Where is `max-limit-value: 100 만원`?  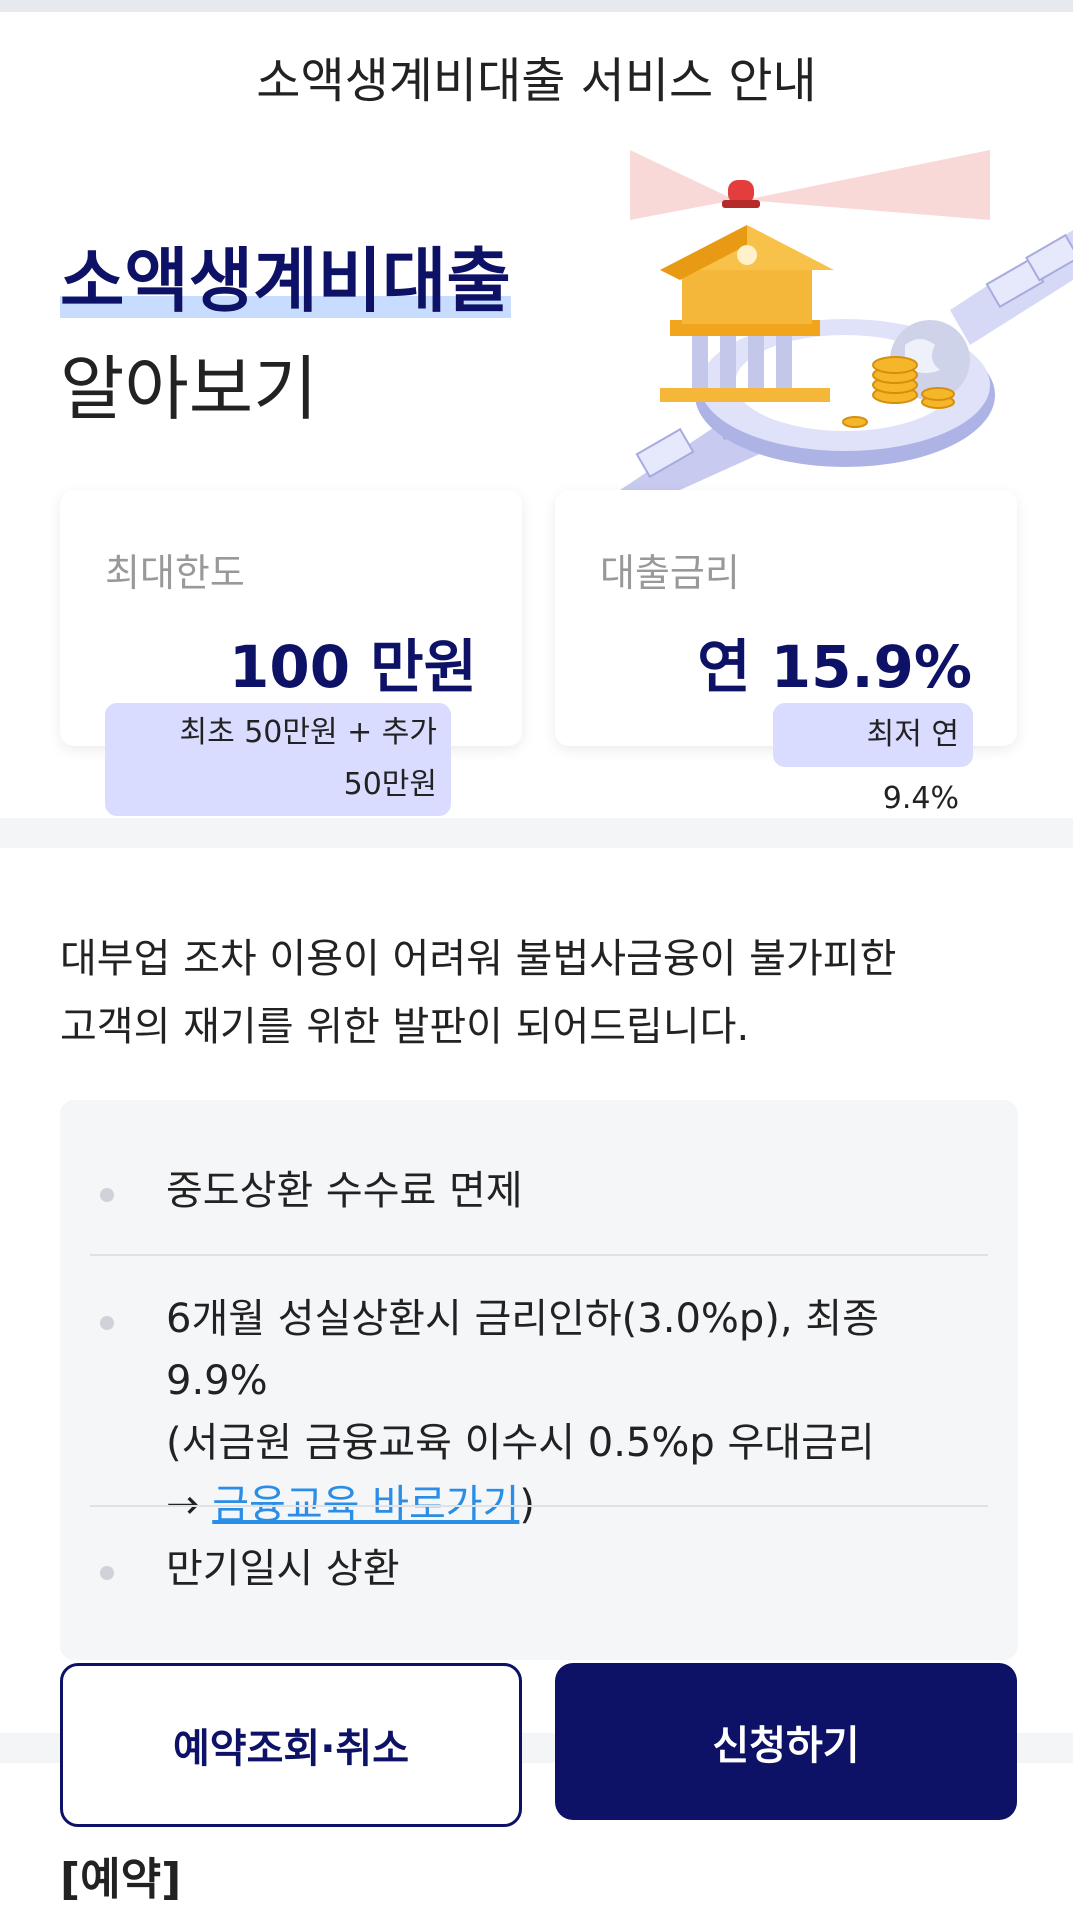 max-limit-value: 100 만원 is located at coordinates (353, 667).